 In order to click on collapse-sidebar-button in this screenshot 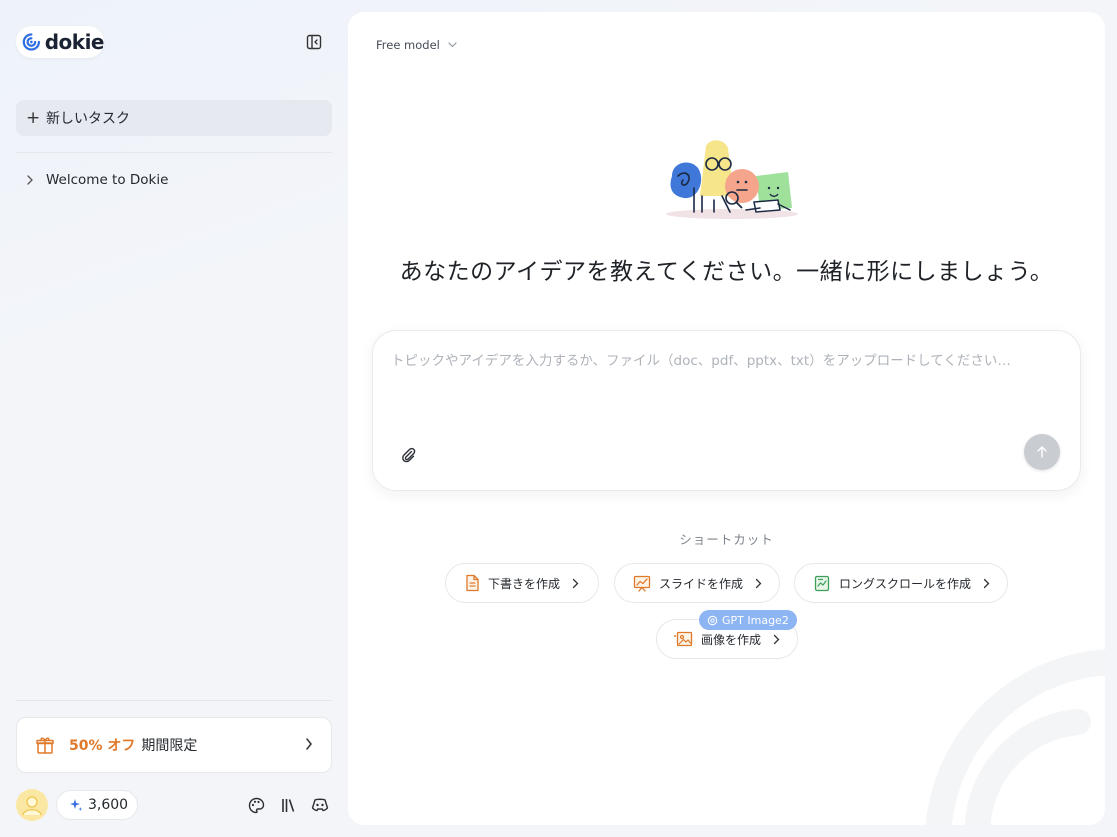, I will do `click(314, 42)`.